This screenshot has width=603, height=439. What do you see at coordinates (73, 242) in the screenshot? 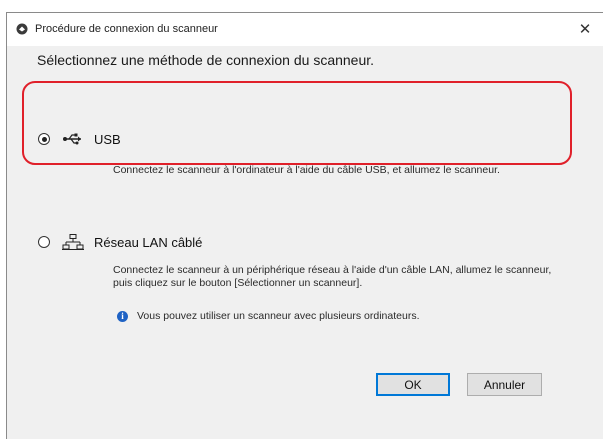
I see `network-icon` at bounding box center [73, 242].